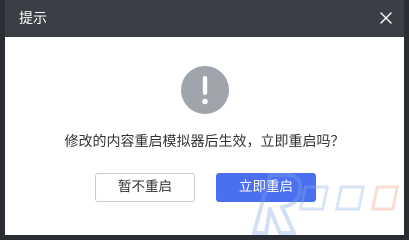  Describe the element at coordinates (266, 187) in the screenshot. I see `confirm-restart-button: 立即重启` at that location.